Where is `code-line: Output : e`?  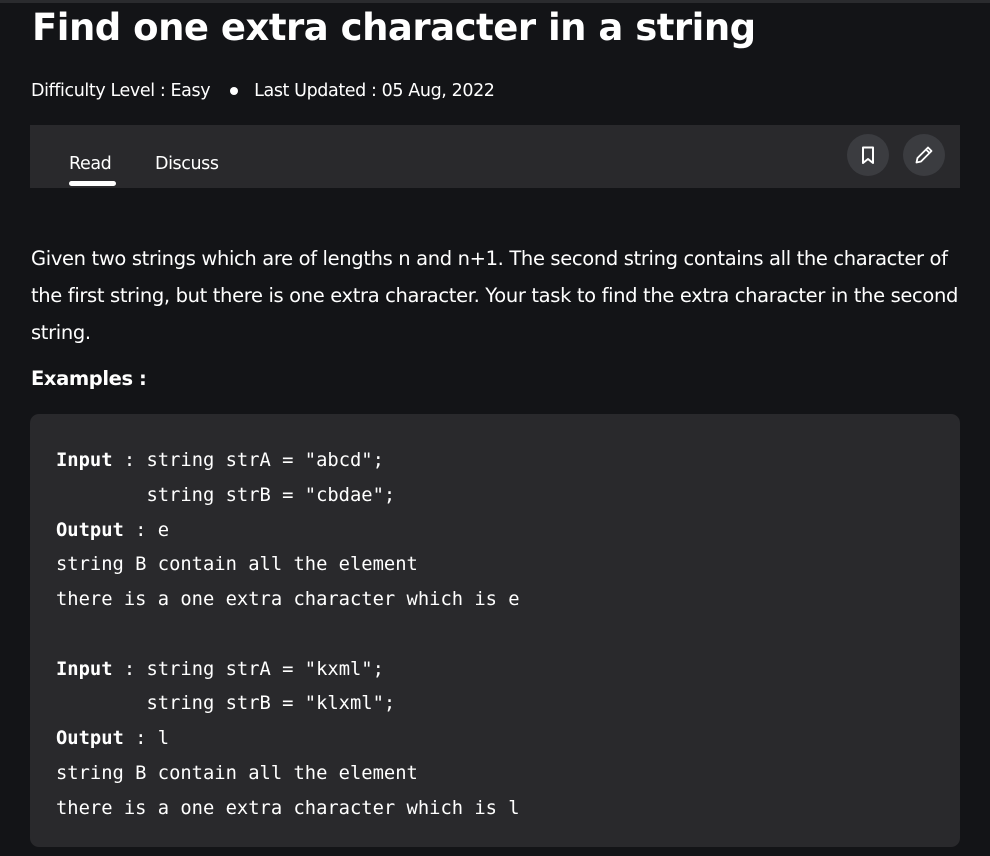 code-line: Output : e is located at coordinates (288, 531).